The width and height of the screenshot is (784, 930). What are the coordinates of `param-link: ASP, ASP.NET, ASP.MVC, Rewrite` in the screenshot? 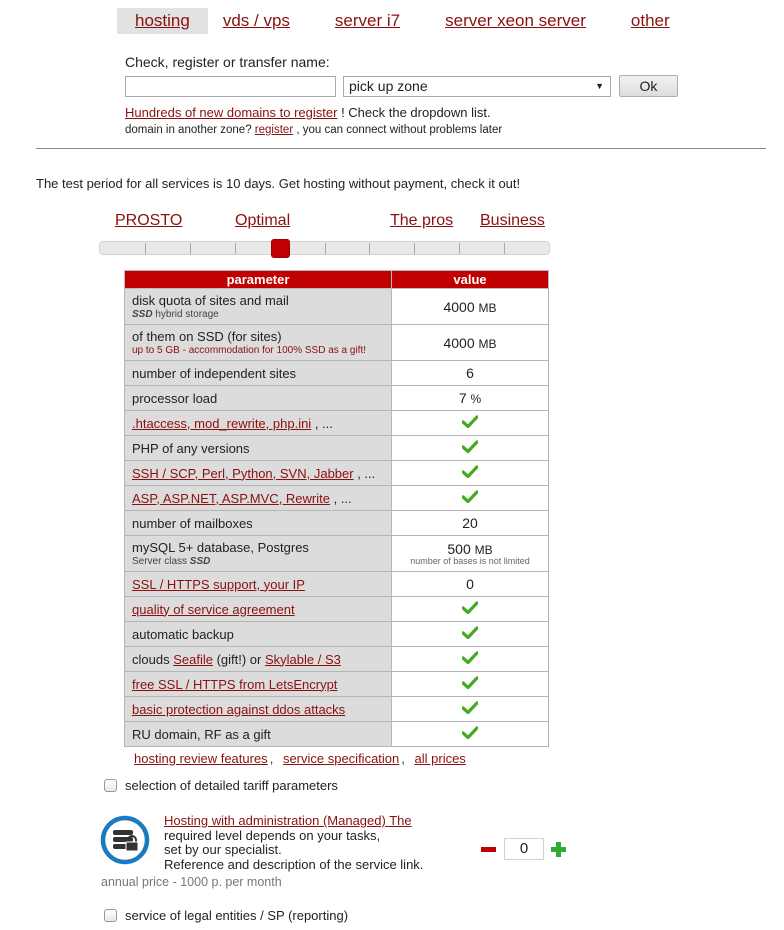 It's located at (231, 498).